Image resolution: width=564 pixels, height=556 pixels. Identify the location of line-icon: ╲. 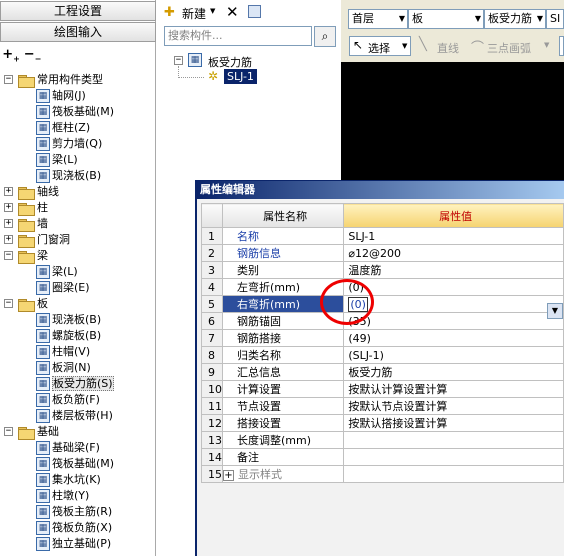
(423, 44).